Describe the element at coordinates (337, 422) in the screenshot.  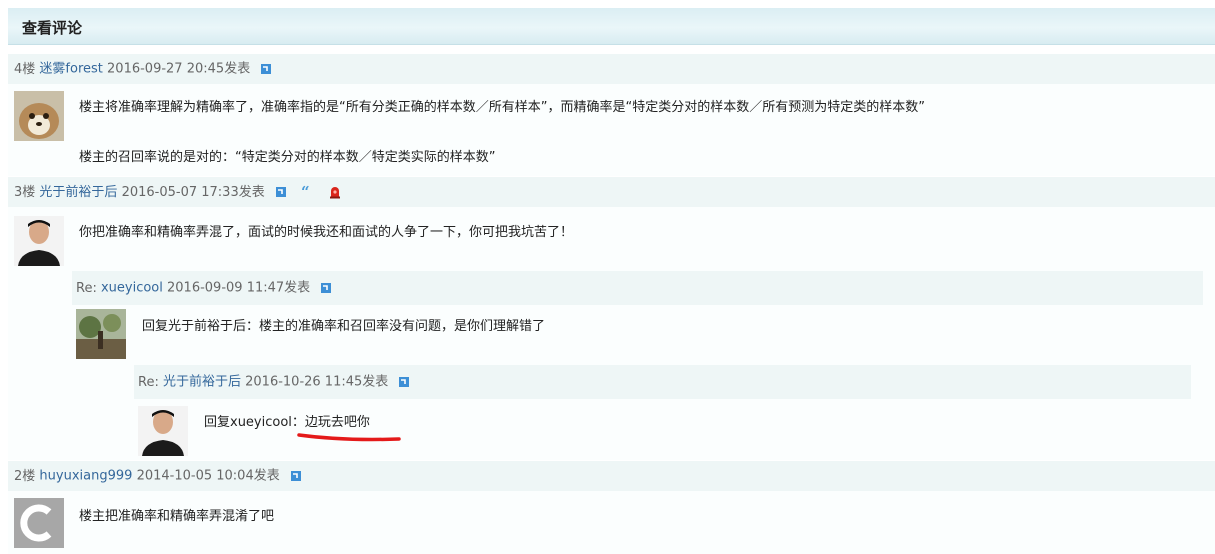
I see `reply-text-highlight: 边玩去吧你` at that location.